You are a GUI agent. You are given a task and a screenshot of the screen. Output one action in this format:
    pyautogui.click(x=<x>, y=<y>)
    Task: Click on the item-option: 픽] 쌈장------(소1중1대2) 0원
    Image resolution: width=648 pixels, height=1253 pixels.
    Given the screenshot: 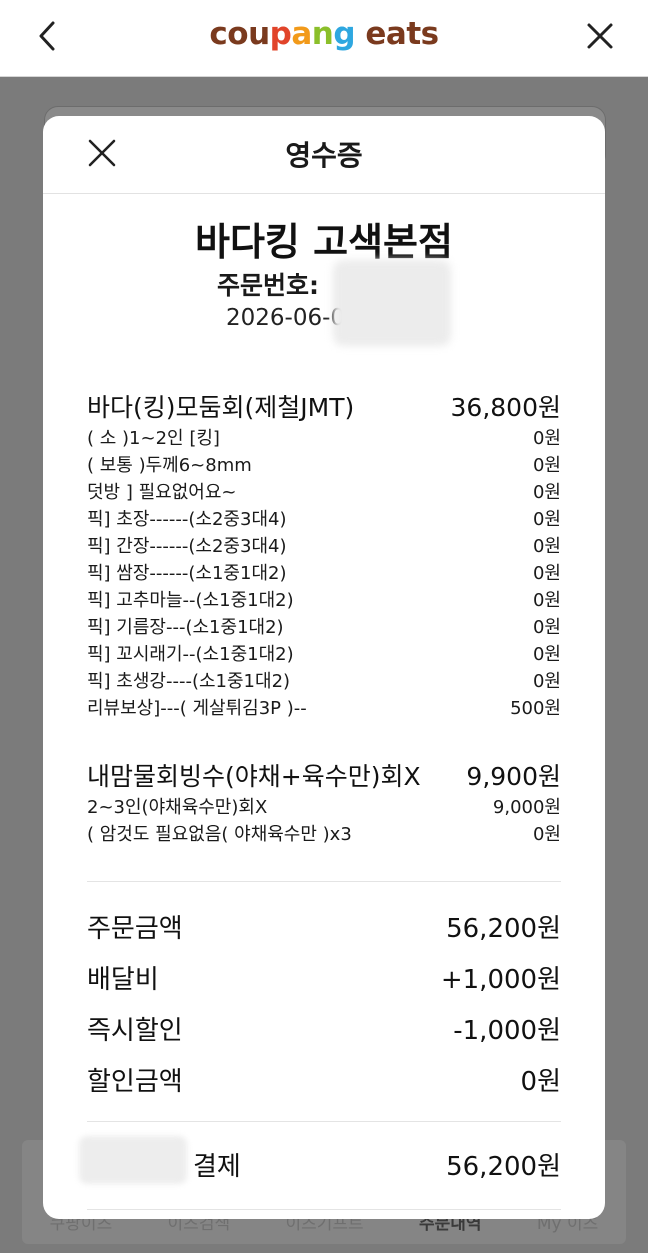 What is the action you would take?
    pyautogui.click(x=324, y=572)
    